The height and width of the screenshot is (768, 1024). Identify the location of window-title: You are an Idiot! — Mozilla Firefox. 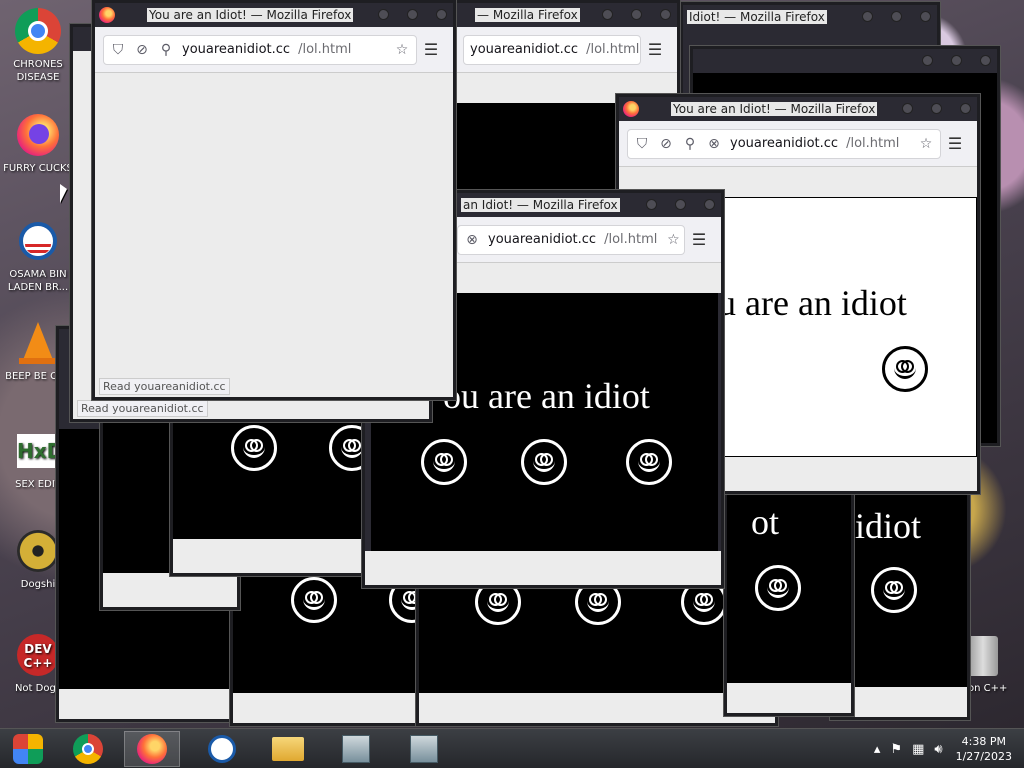
(774, 109).